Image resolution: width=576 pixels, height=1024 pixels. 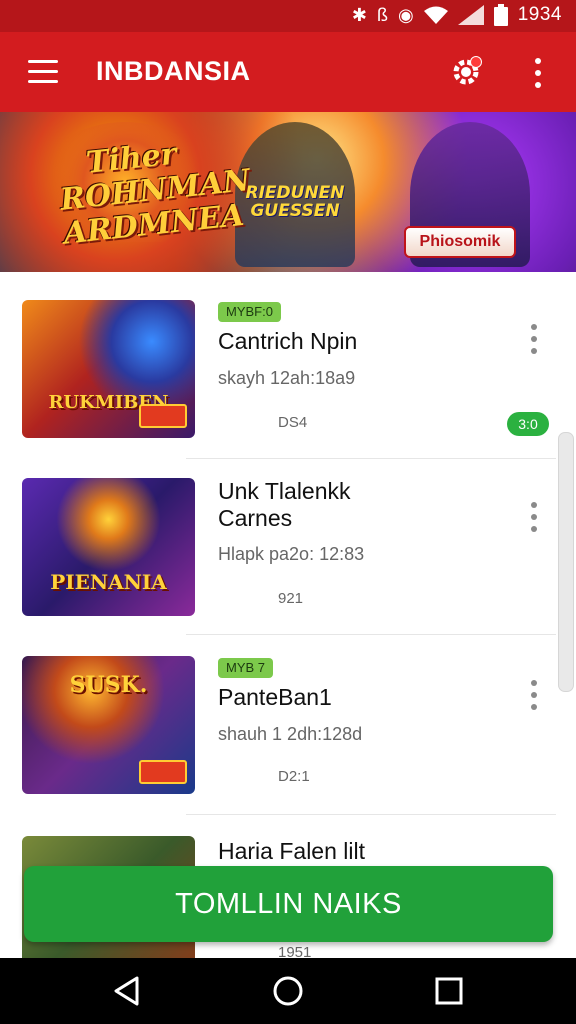 I want to click on game-thumbnail: PIENANIA, so click(x=108, y=547).